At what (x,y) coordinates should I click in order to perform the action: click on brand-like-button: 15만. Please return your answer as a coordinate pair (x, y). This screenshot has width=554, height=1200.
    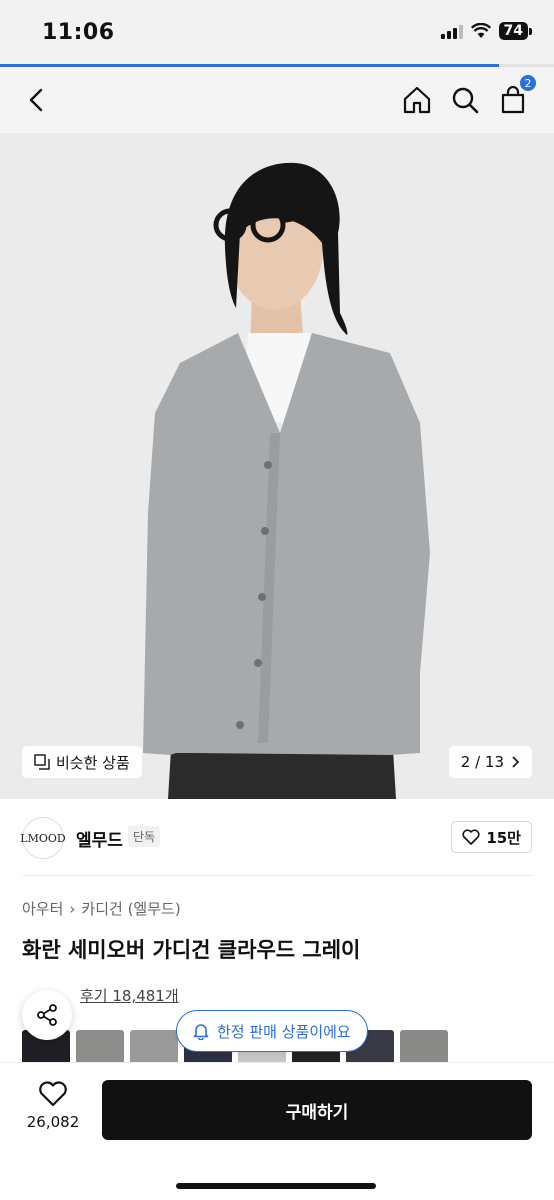
    Looking at the image, I should click on (491, 837).